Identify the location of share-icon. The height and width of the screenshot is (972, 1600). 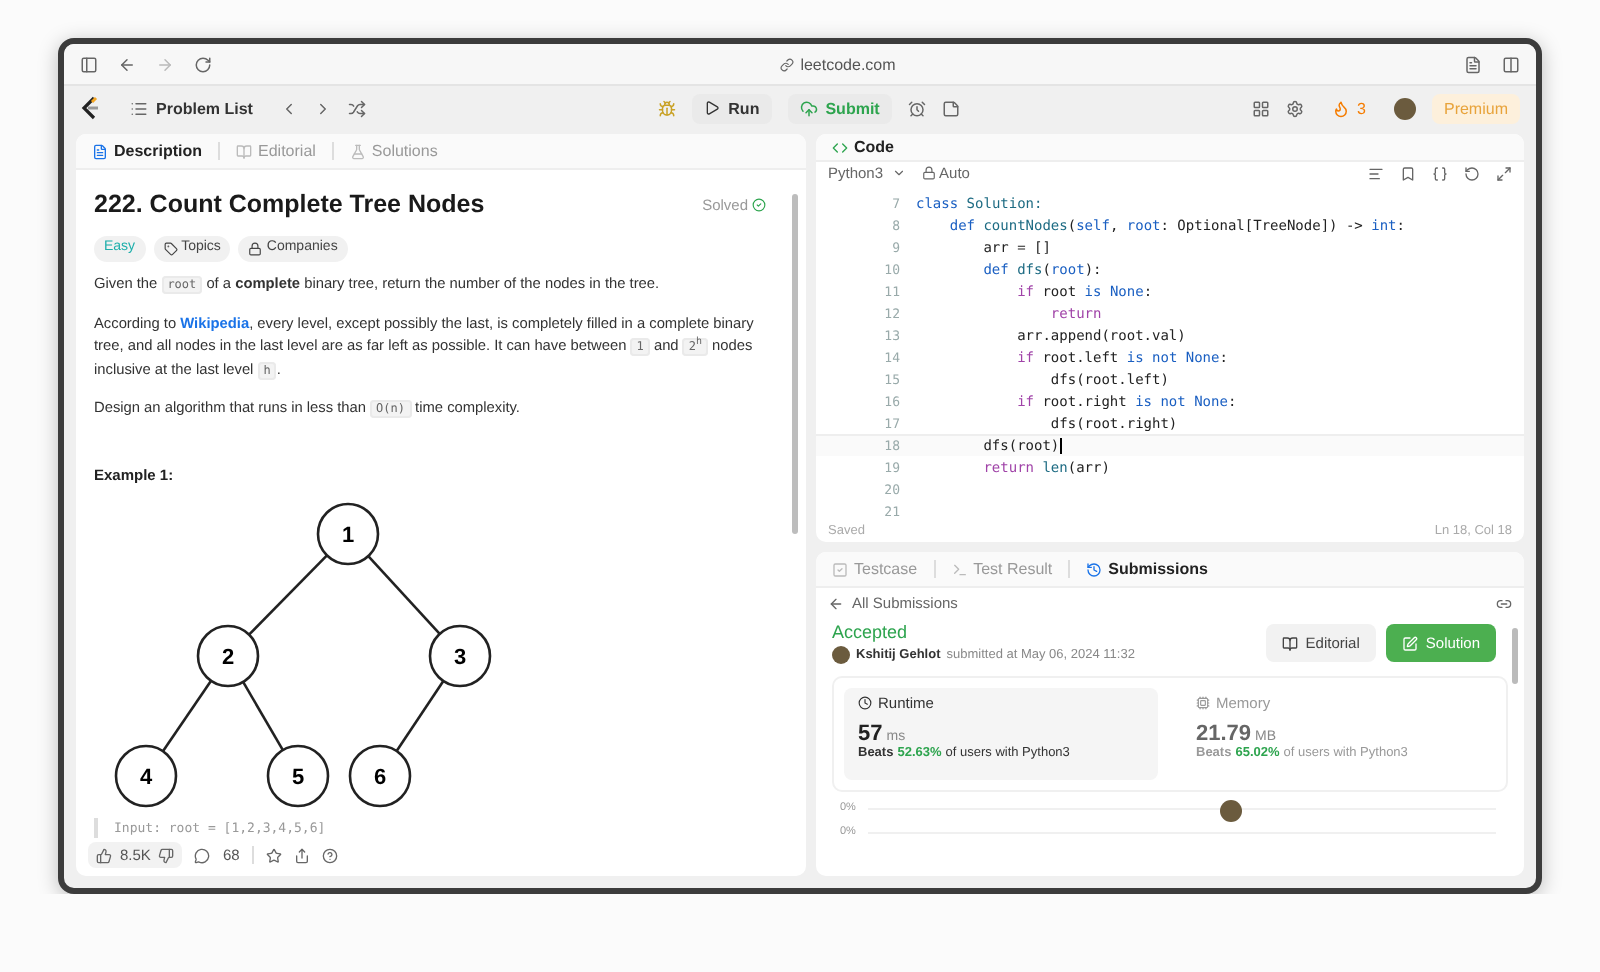
(301, 855).